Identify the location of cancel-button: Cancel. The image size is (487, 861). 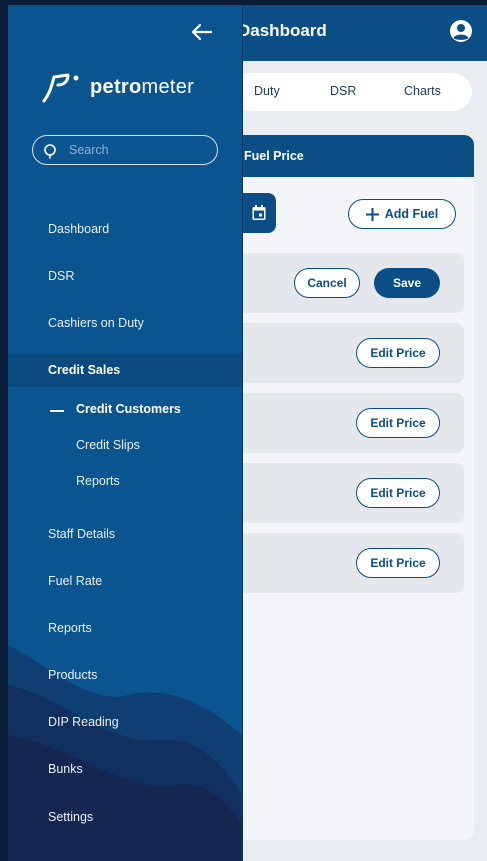
(327, 283).